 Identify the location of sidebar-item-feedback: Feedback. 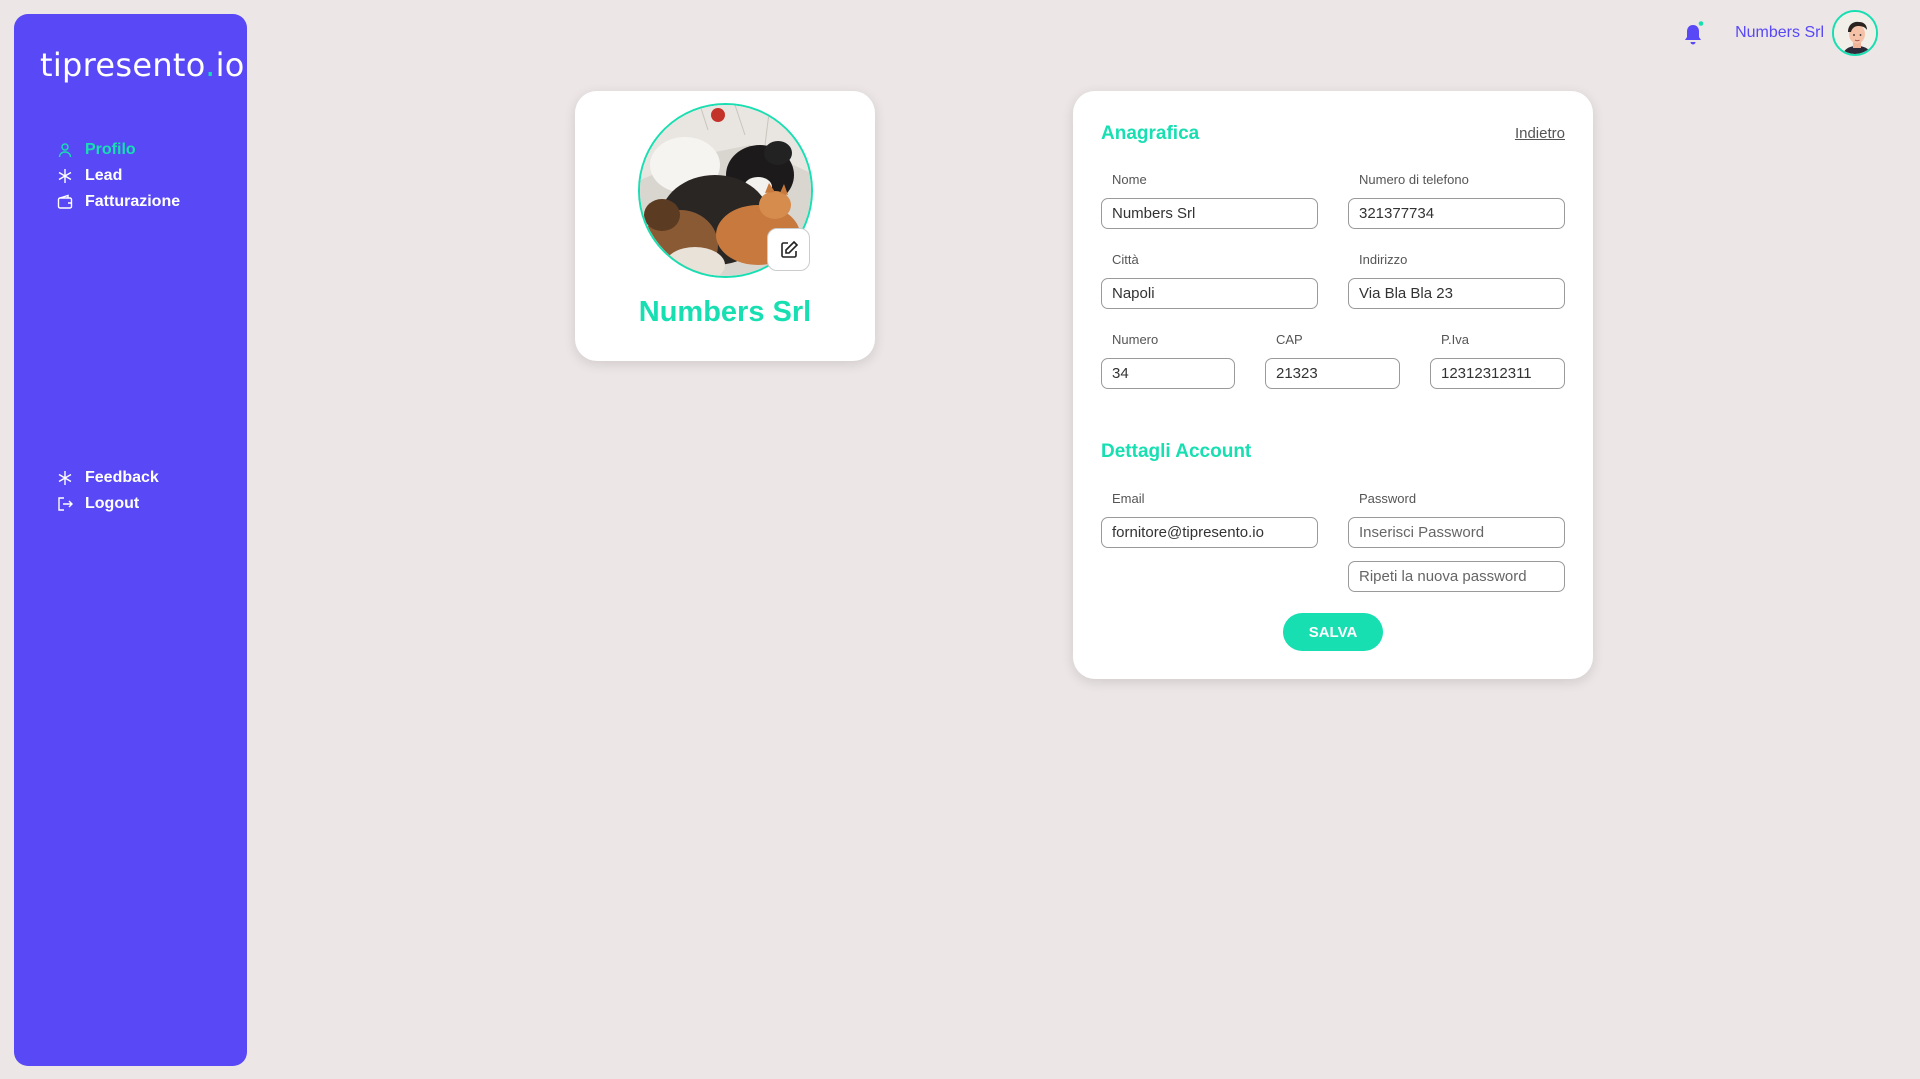
(108, 478).